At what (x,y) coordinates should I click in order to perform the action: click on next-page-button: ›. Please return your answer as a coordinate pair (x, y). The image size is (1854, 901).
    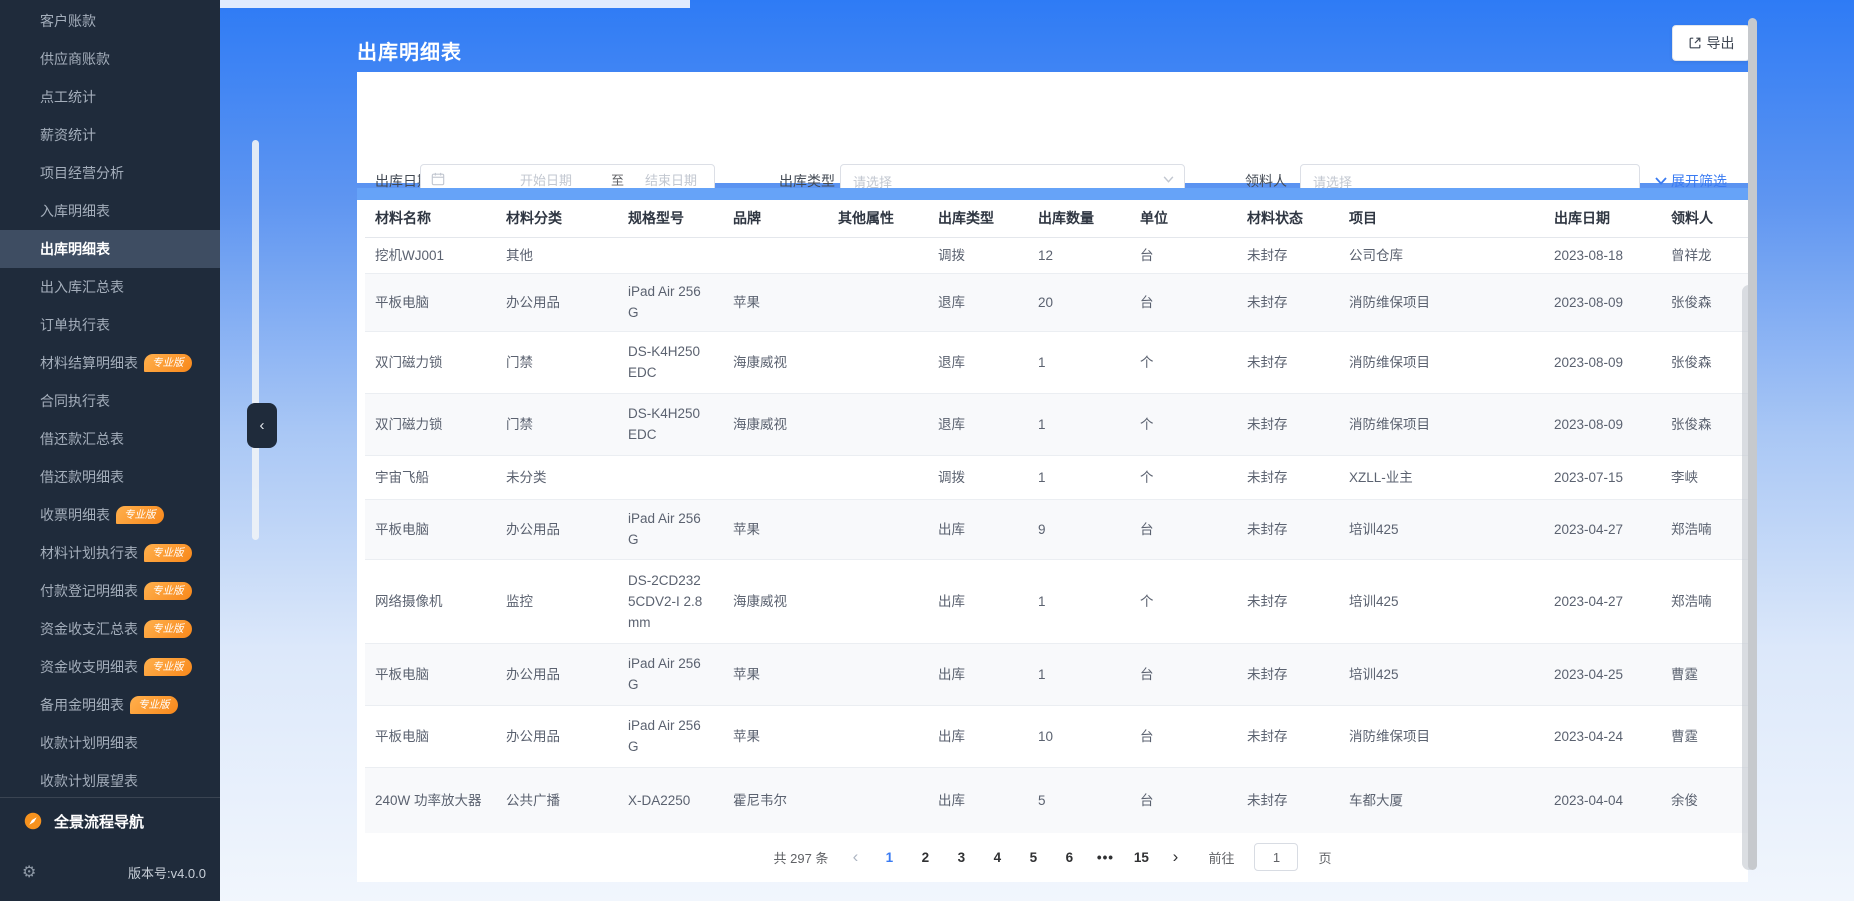
    Looking at the image, I should click on (1175, 857).